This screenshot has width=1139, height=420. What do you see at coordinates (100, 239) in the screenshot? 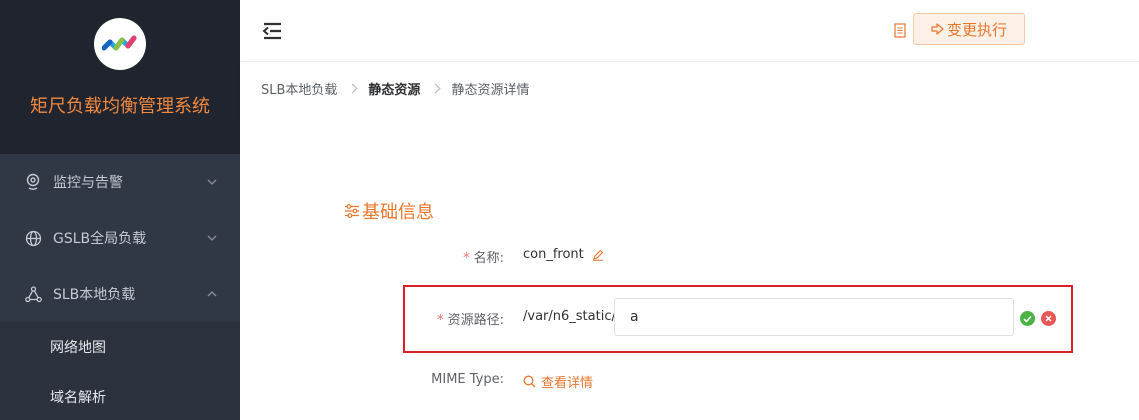
I see `sidebar-item-label: GSLB全局负载` at bounding box center [100, 239].